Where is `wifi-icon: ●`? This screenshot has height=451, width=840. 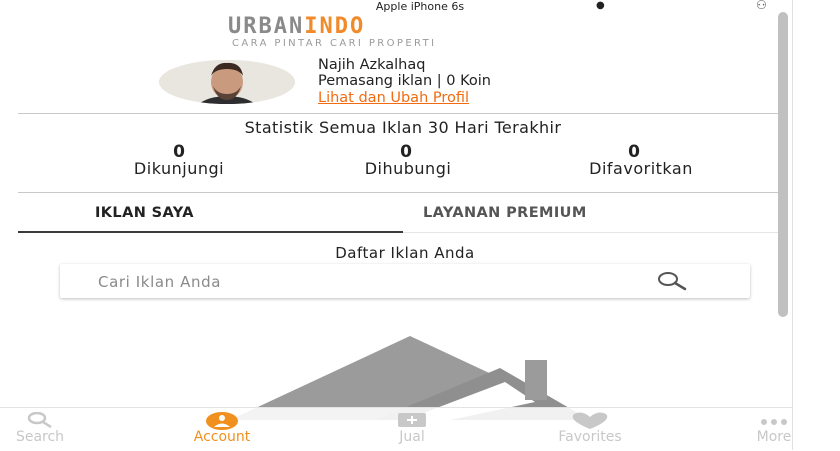 wifi-icon: ● is located at coordinates (600, 5).